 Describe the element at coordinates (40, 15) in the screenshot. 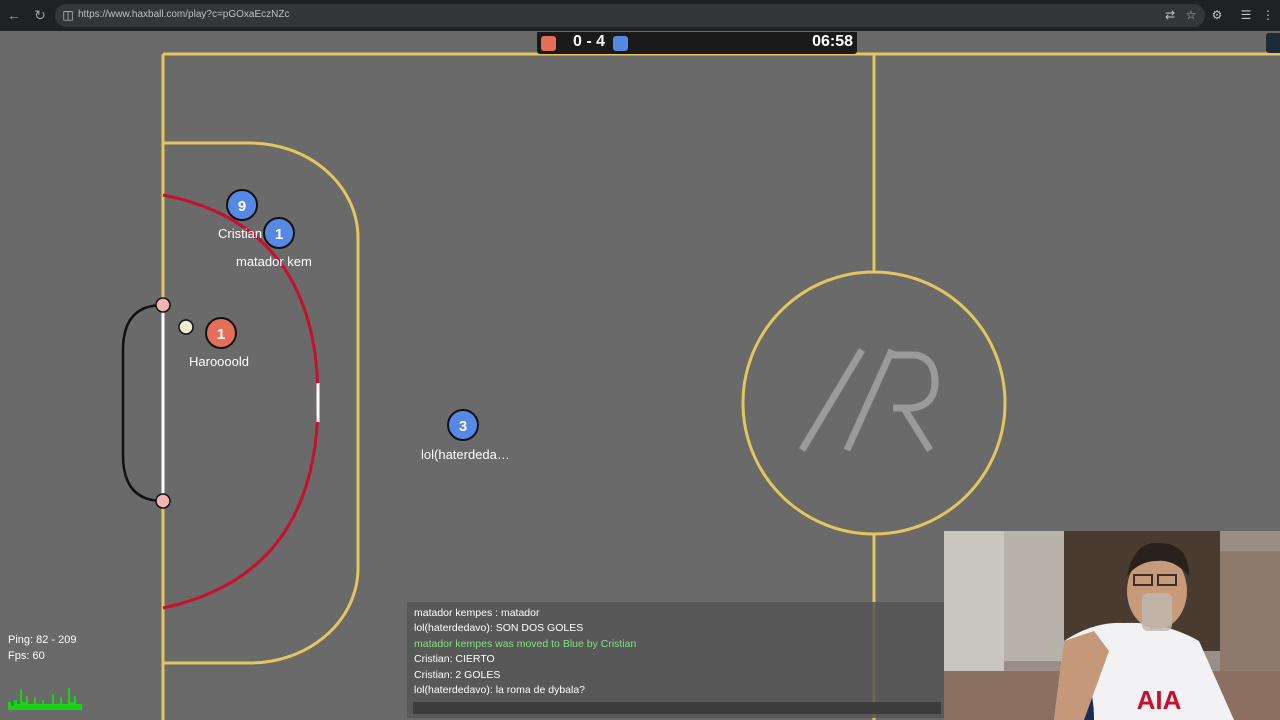

I see `reload-icon: ↻` at that location.